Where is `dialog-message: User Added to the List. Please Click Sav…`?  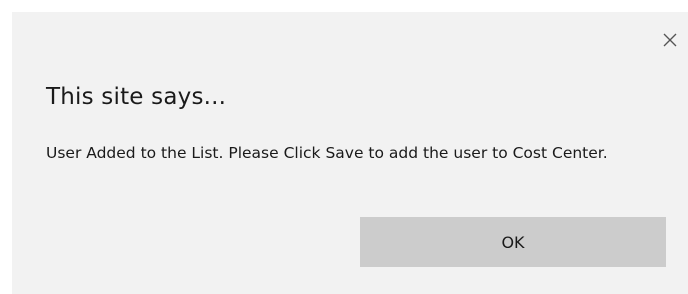
dialog-message: User Added to the List. Please Click Sav… is located at coordinates (327, 153).